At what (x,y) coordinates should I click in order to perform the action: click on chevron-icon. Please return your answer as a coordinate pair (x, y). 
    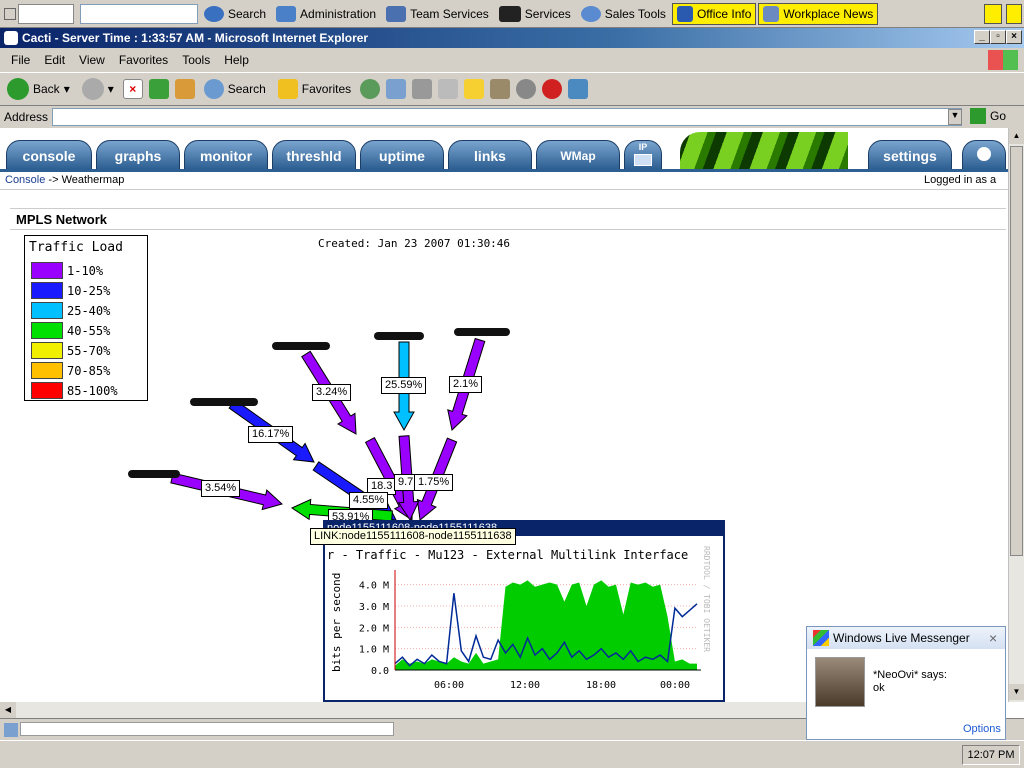
    Looking at the image, I should click on (1014, 14).